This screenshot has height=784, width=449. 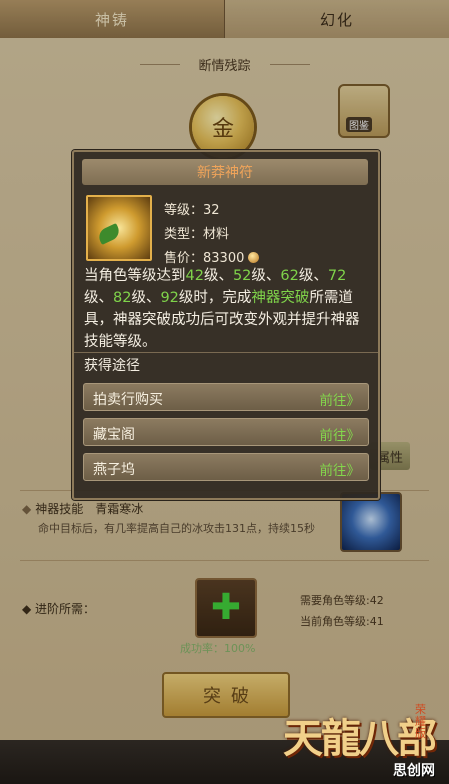 What do you see at coordinates (114, 435) in the screenshot?
I see `source-label: 藏宝阁` at bounding box center [114, 435].